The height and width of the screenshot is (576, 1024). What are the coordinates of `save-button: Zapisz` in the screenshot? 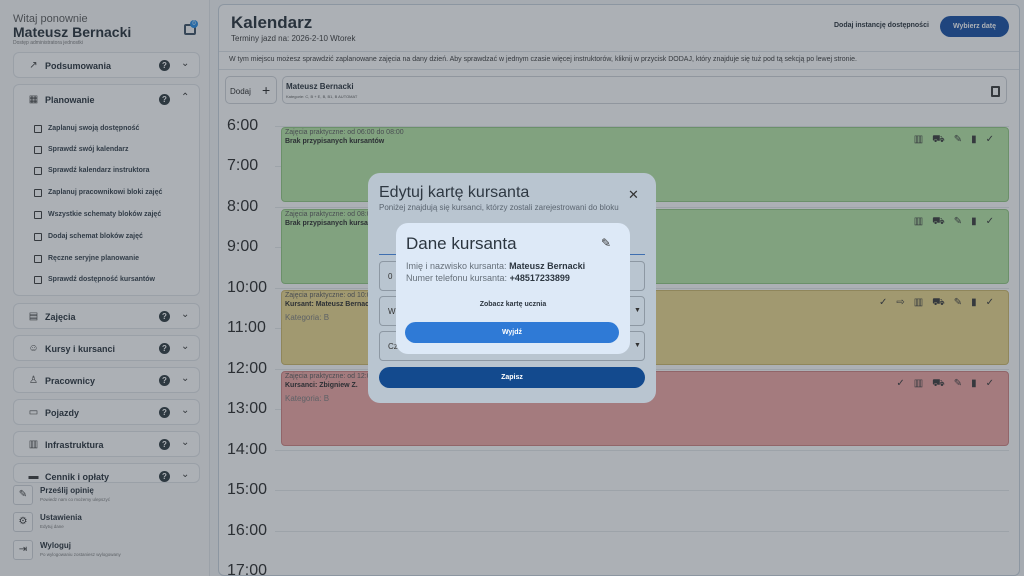 It's located at (512, 377).